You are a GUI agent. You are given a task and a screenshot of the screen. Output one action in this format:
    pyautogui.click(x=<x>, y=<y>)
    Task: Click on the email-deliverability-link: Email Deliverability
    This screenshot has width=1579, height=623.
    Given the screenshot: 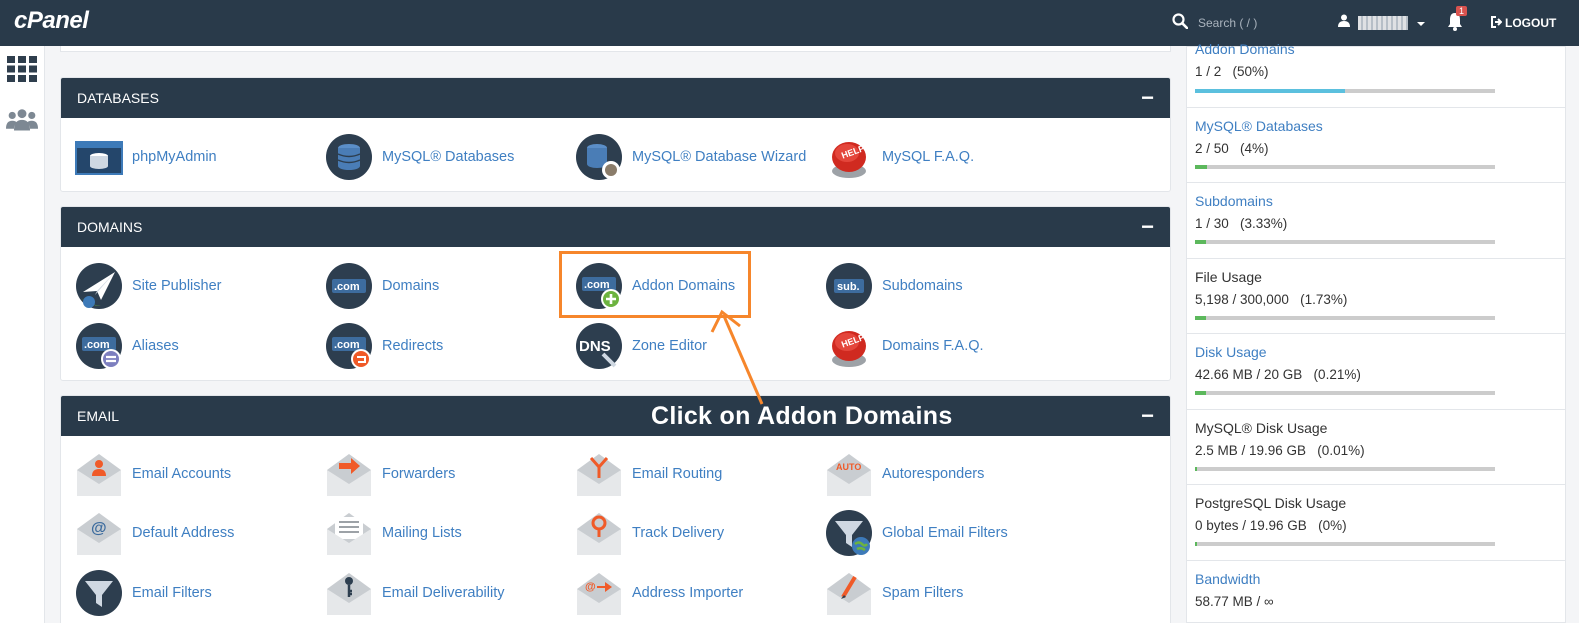 What is the action you would take?
    pyautogui.click(x=414, y=593)
    